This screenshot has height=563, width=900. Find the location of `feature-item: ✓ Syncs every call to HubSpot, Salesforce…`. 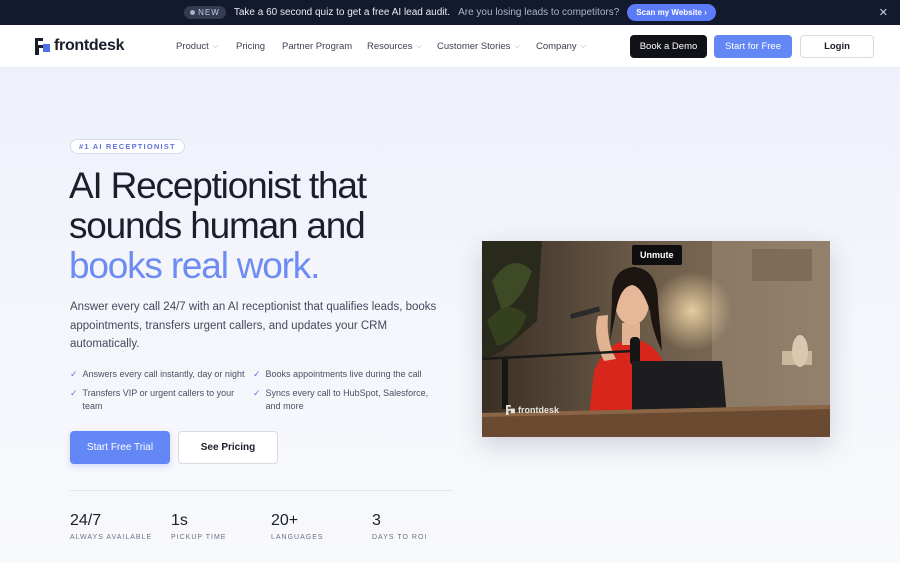

feature-item: ✓ Syncs every call to HubSpot, Salesforce… is located at coordinates (341, 399).